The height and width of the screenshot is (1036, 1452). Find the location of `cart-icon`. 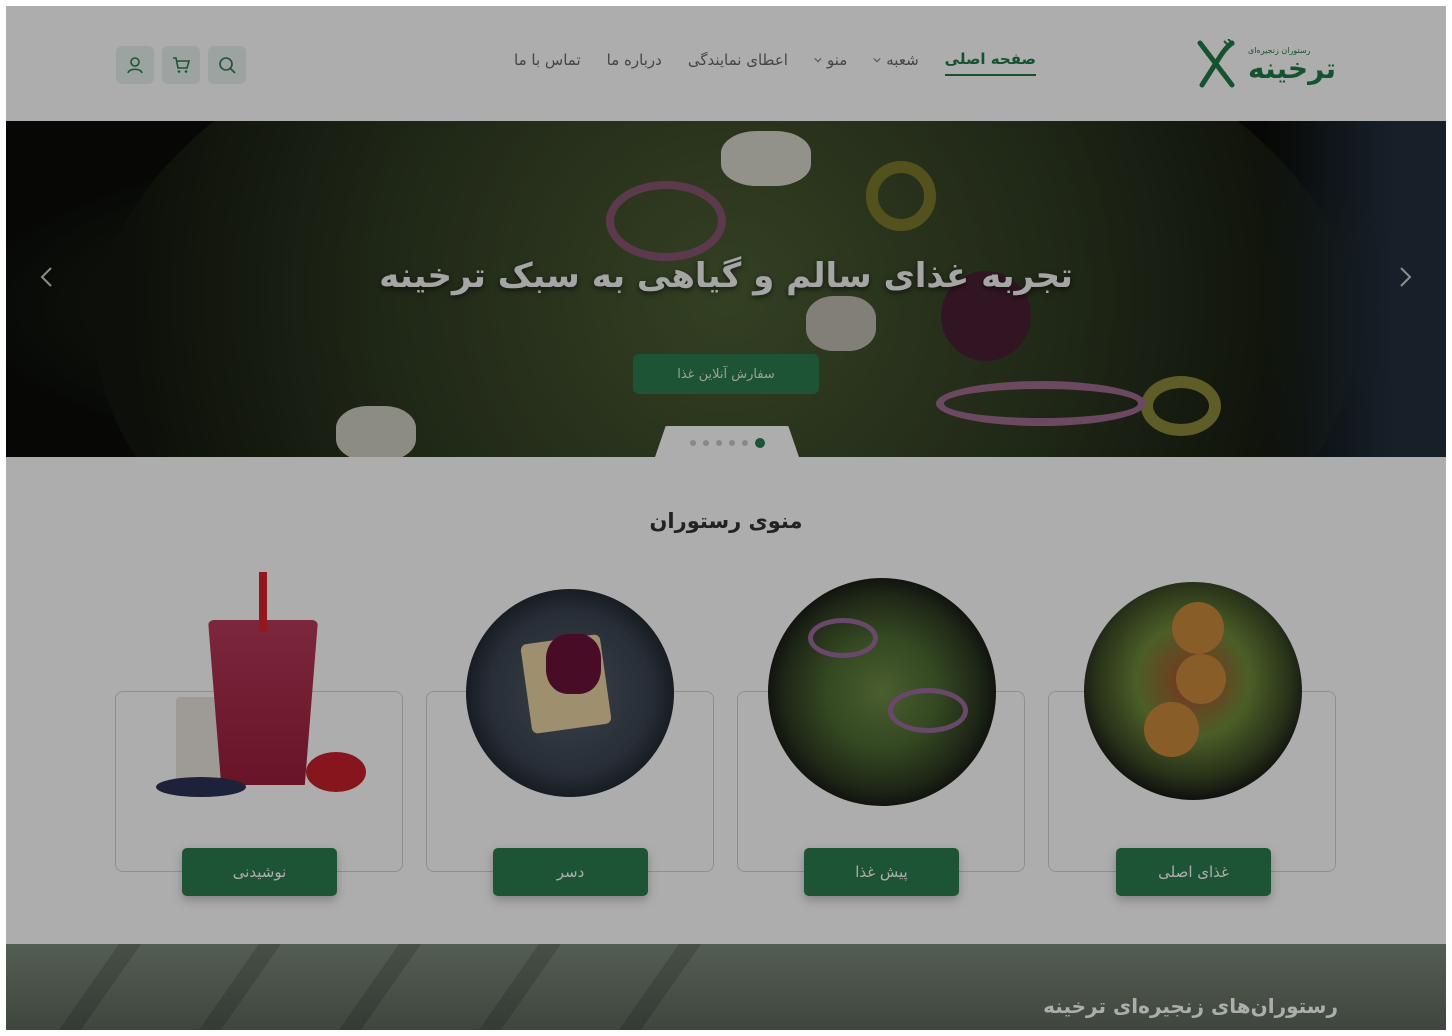

cart-icon is located at coordinates (182, 65).